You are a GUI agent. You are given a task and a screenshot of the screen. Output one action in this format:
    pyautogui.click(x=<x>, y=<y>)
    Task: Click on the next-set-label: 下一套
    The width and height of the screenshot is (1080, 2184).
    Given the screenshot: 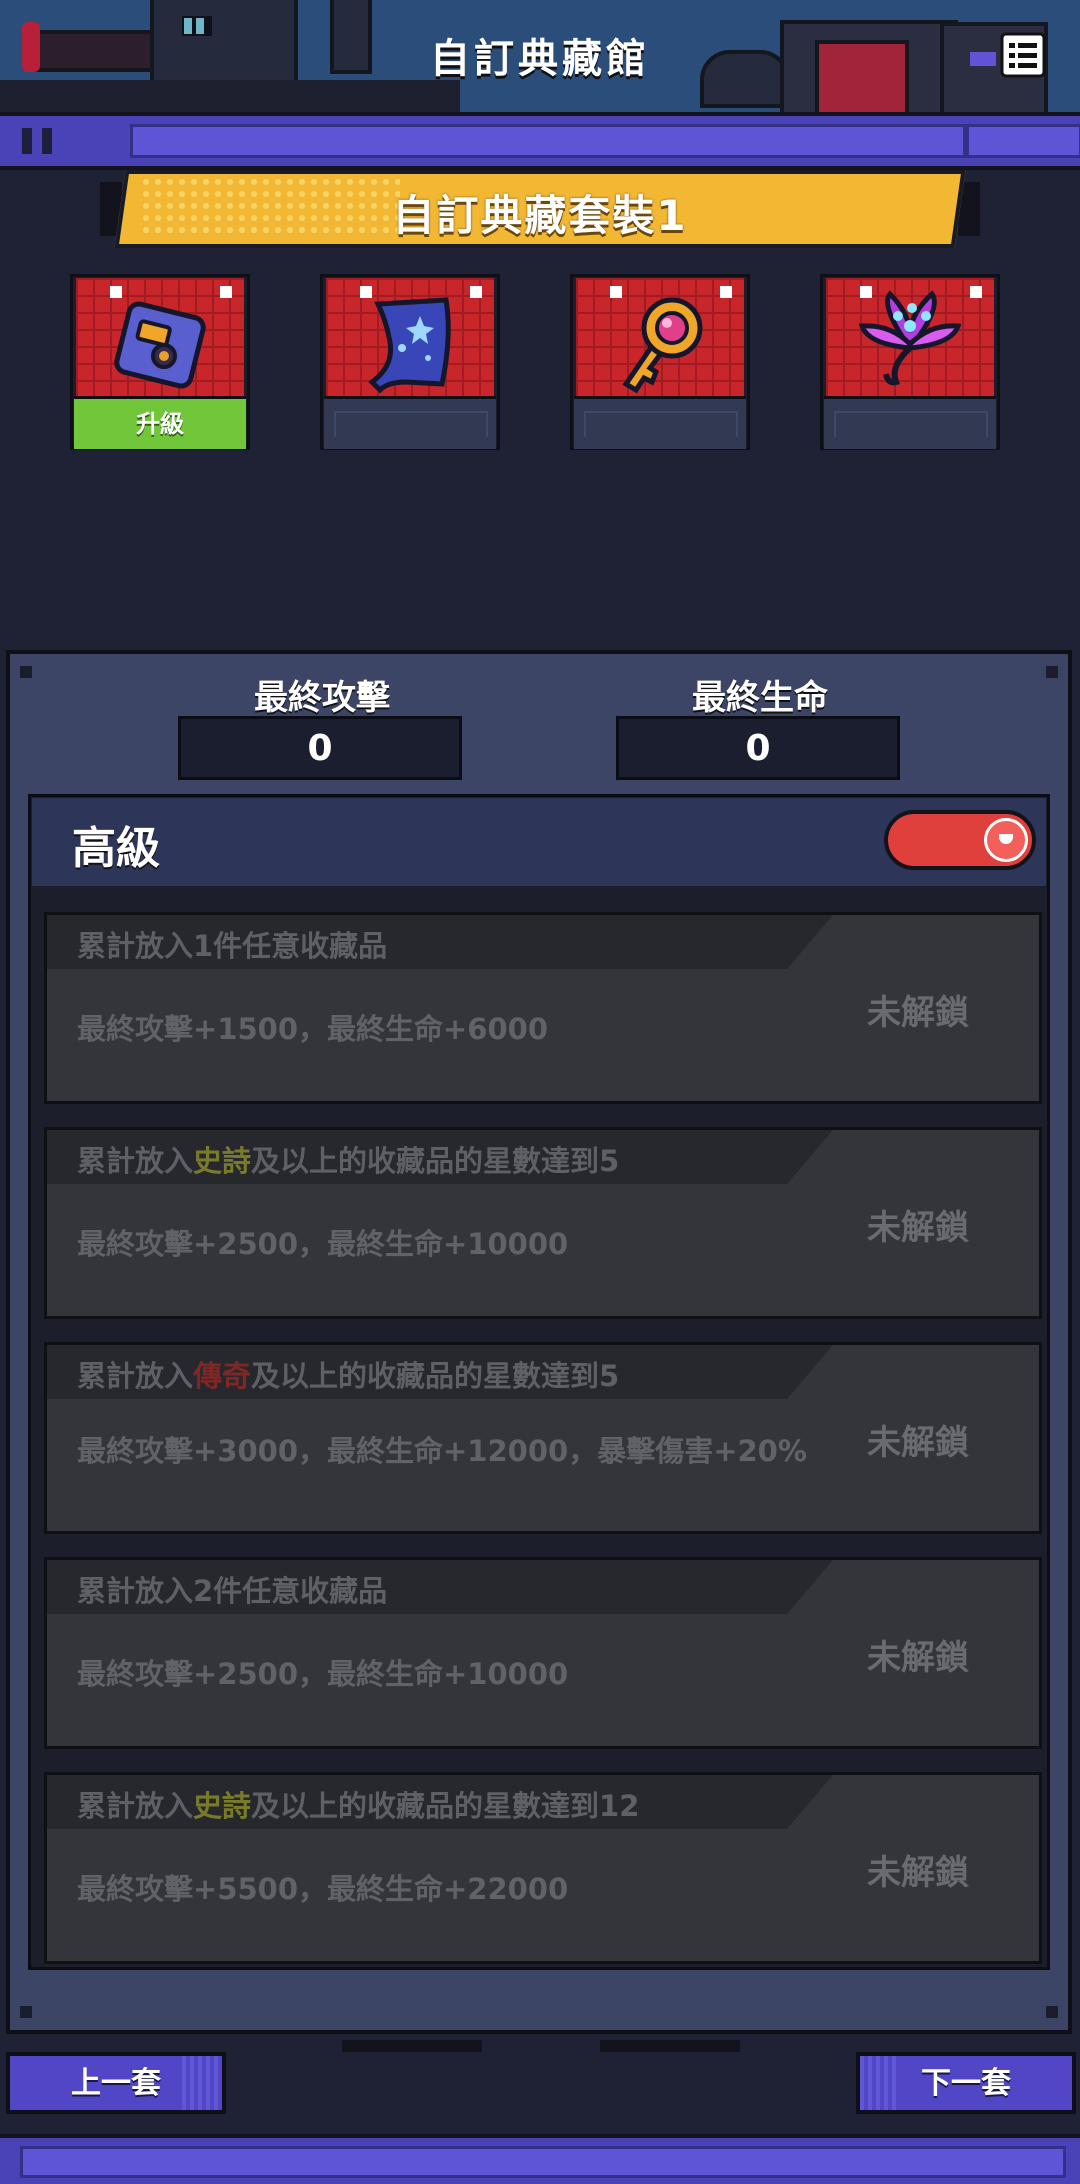 What is the action you would take?
    pyautogui.click(x=966, y=2083)
    